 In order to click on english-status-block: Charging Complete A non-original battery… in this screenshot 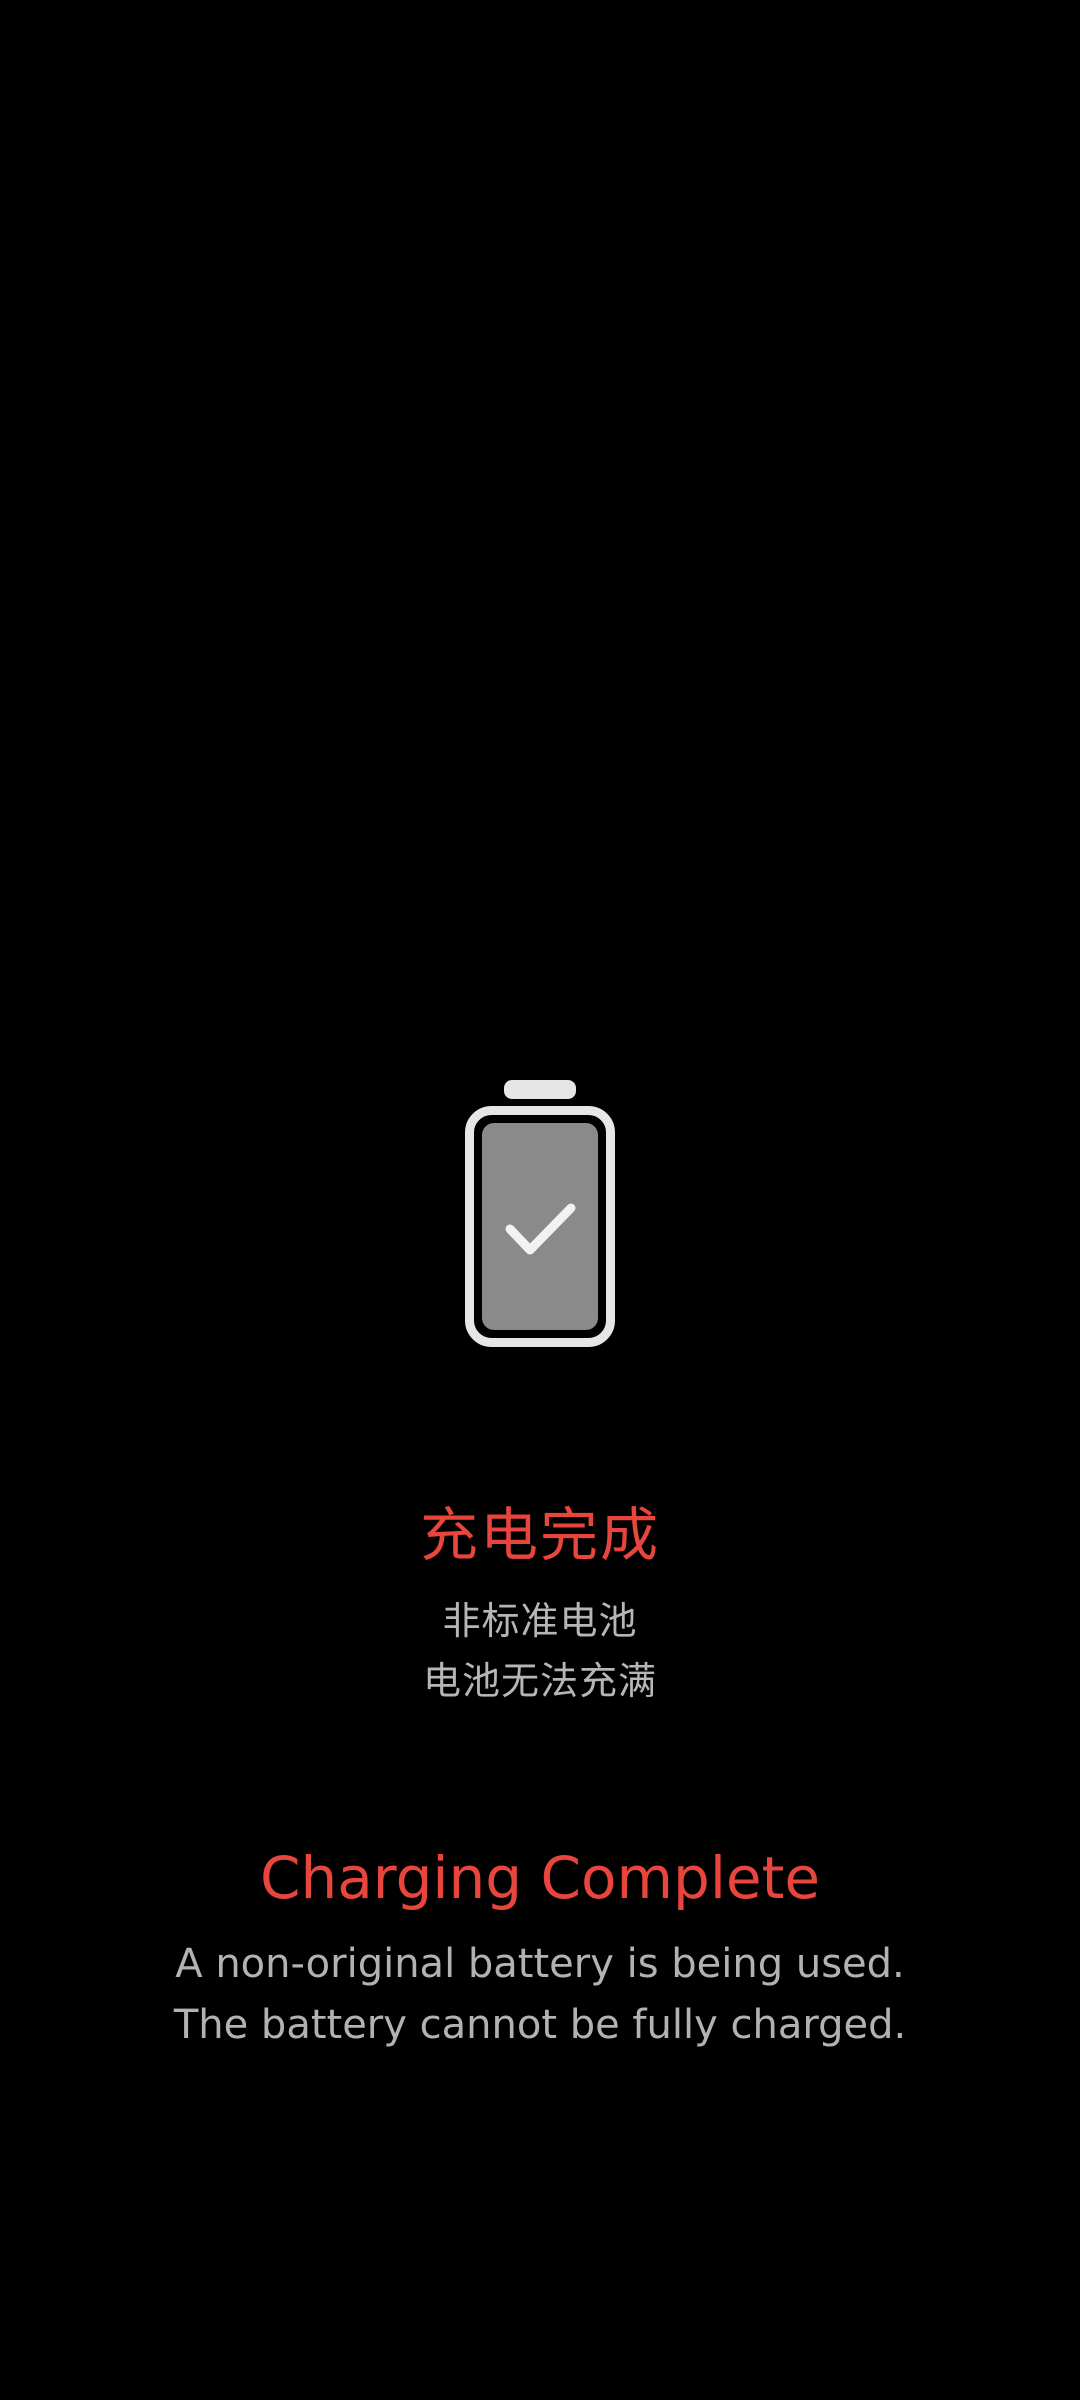, I will do `click(540, 1947)`.